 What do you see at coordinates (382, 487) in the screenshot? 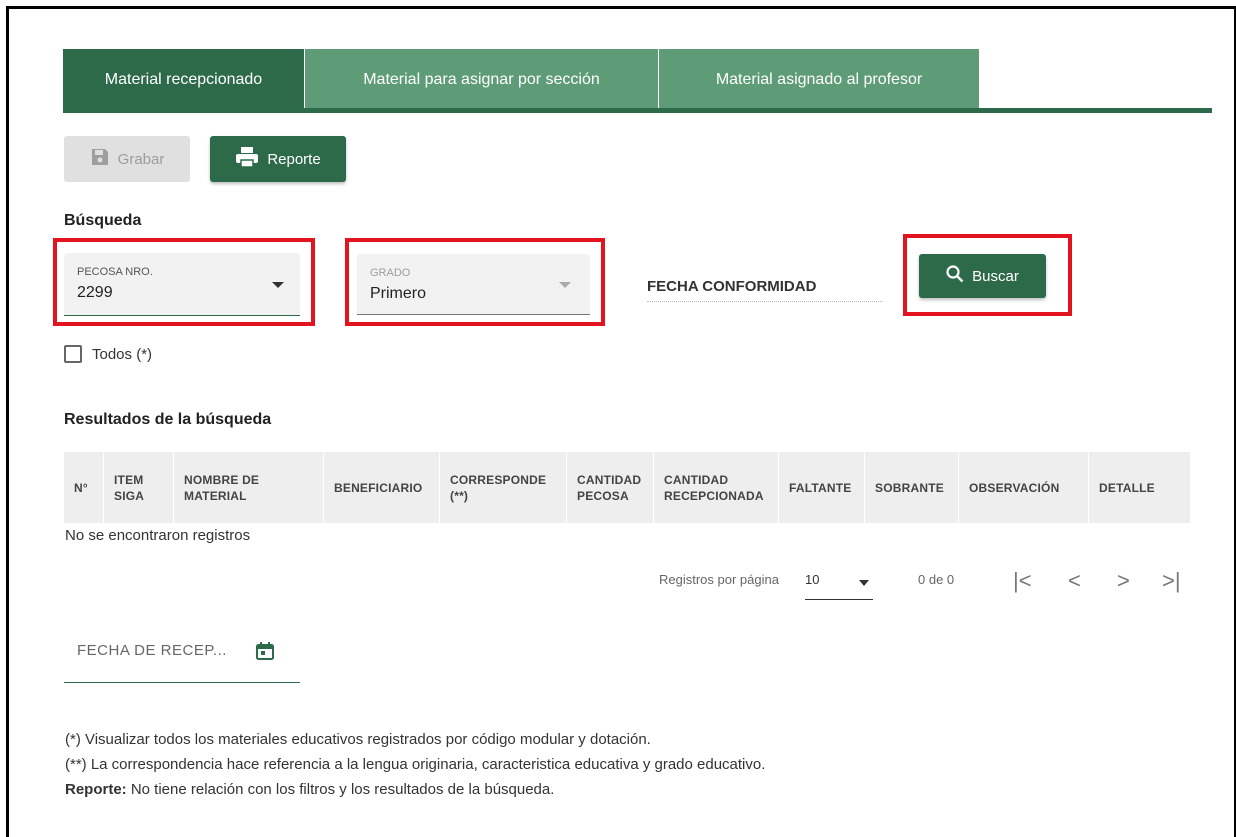
I see `col-header-beneficiario: BENEFICIARIO` at bounding box center [382, 487].